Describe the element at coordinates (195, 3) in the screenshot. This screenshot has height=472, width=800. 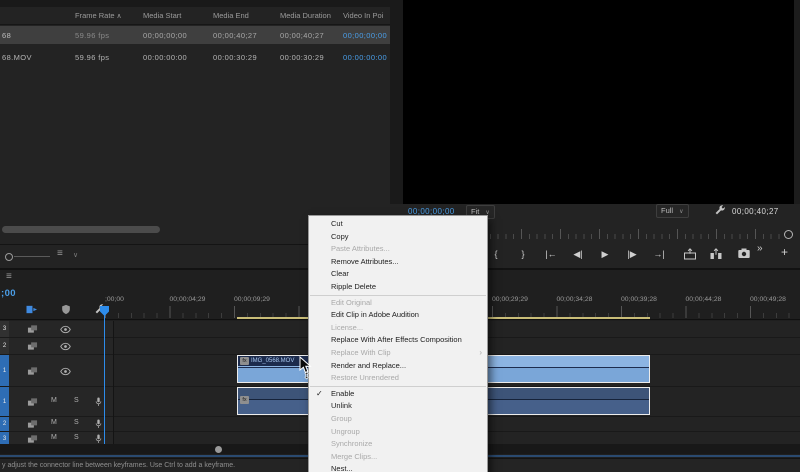
I see `project-panel-top-strip` at that location.